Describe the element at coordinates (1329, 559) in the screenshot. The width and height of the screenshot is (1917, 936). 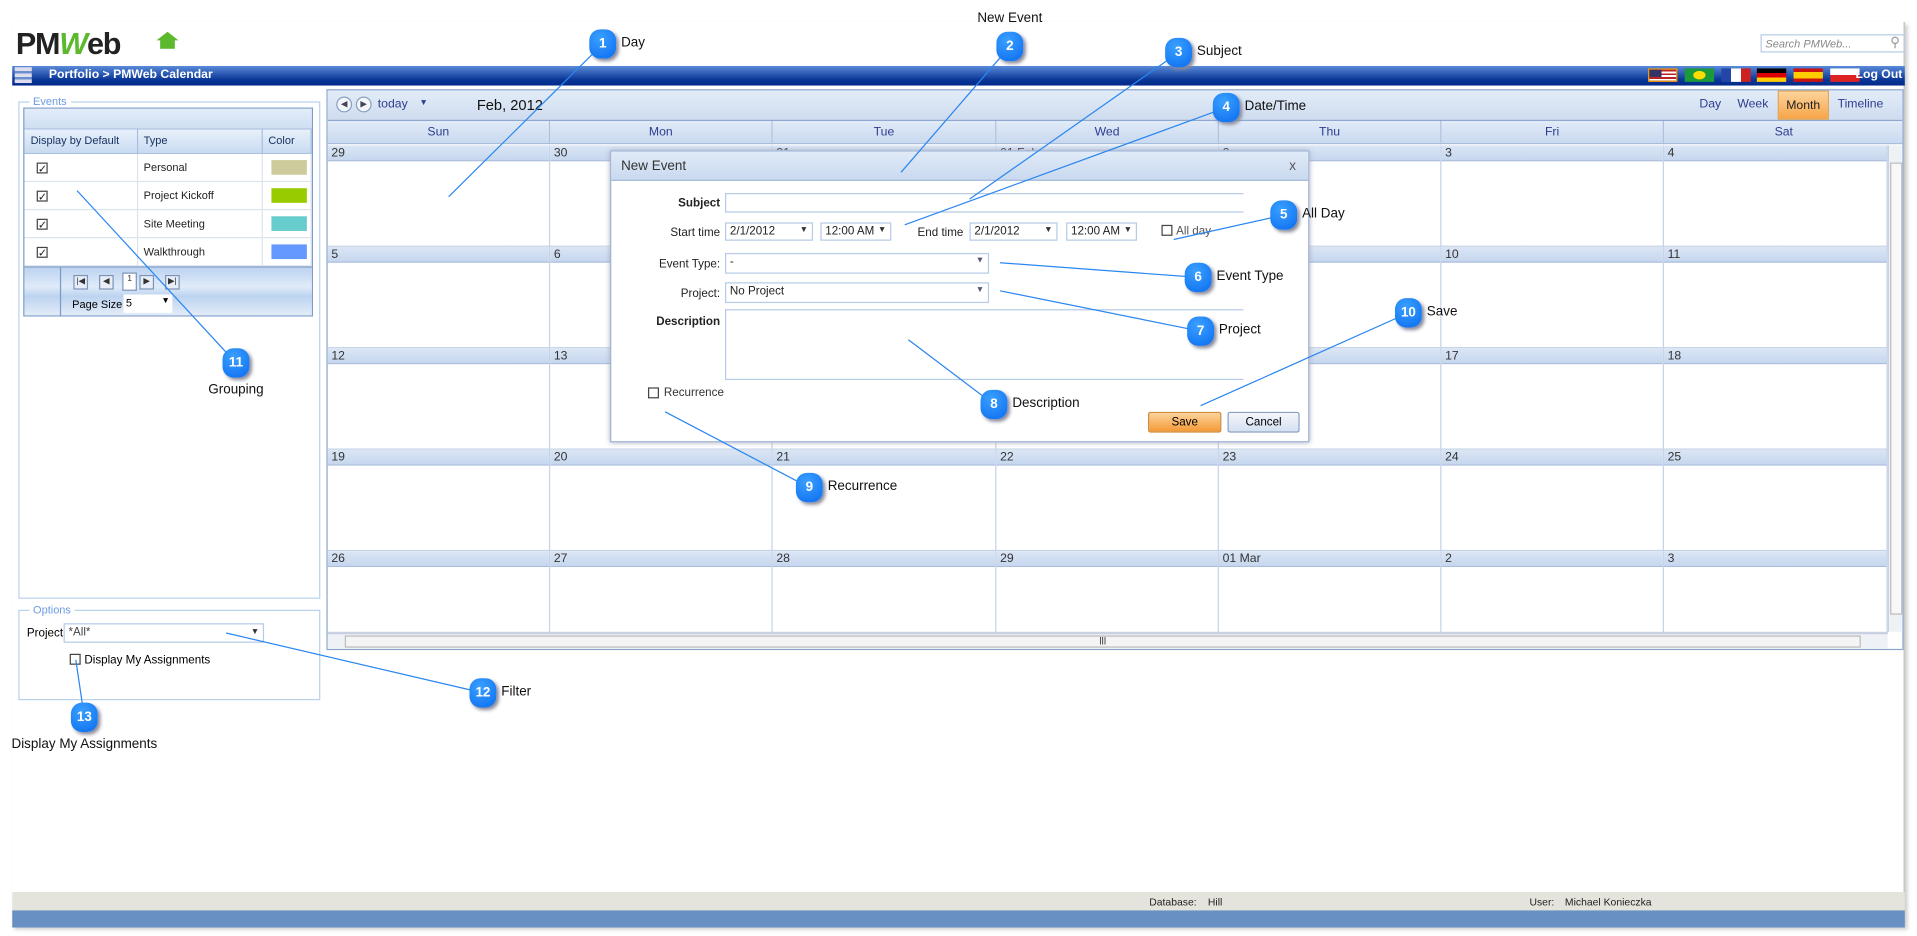
I see `day-number: 01 Mar` at that location.